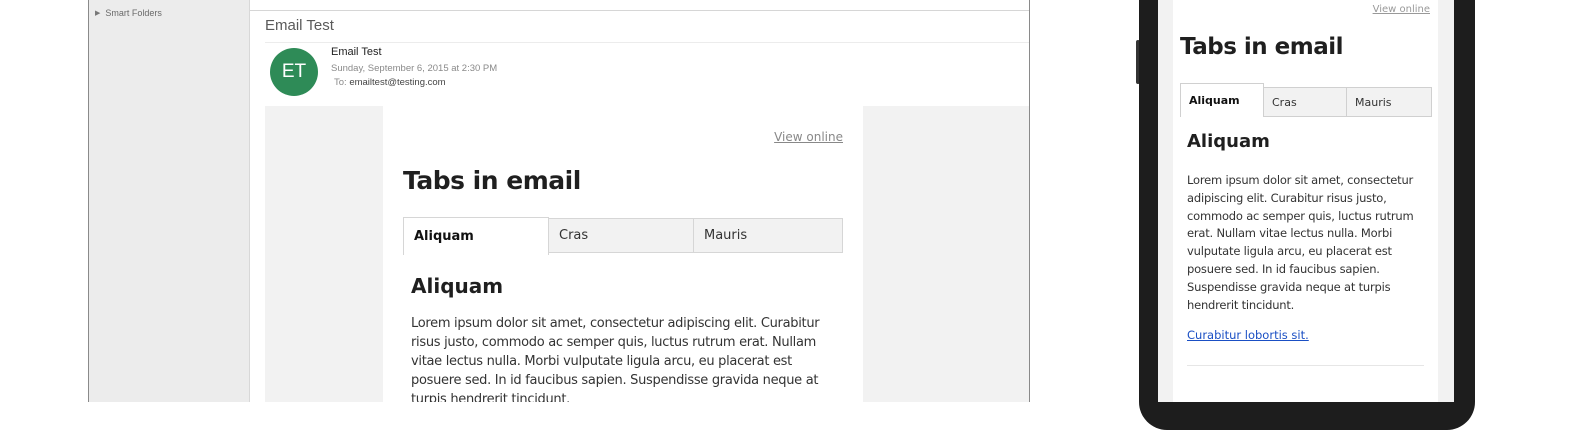 This screenshot has width=1578, height=430. What do you see at coordinates (1228, 141) in the screenshot?
I see `phone-tab-panel-heading: Aliquam` at bounding box center [1228, 141].